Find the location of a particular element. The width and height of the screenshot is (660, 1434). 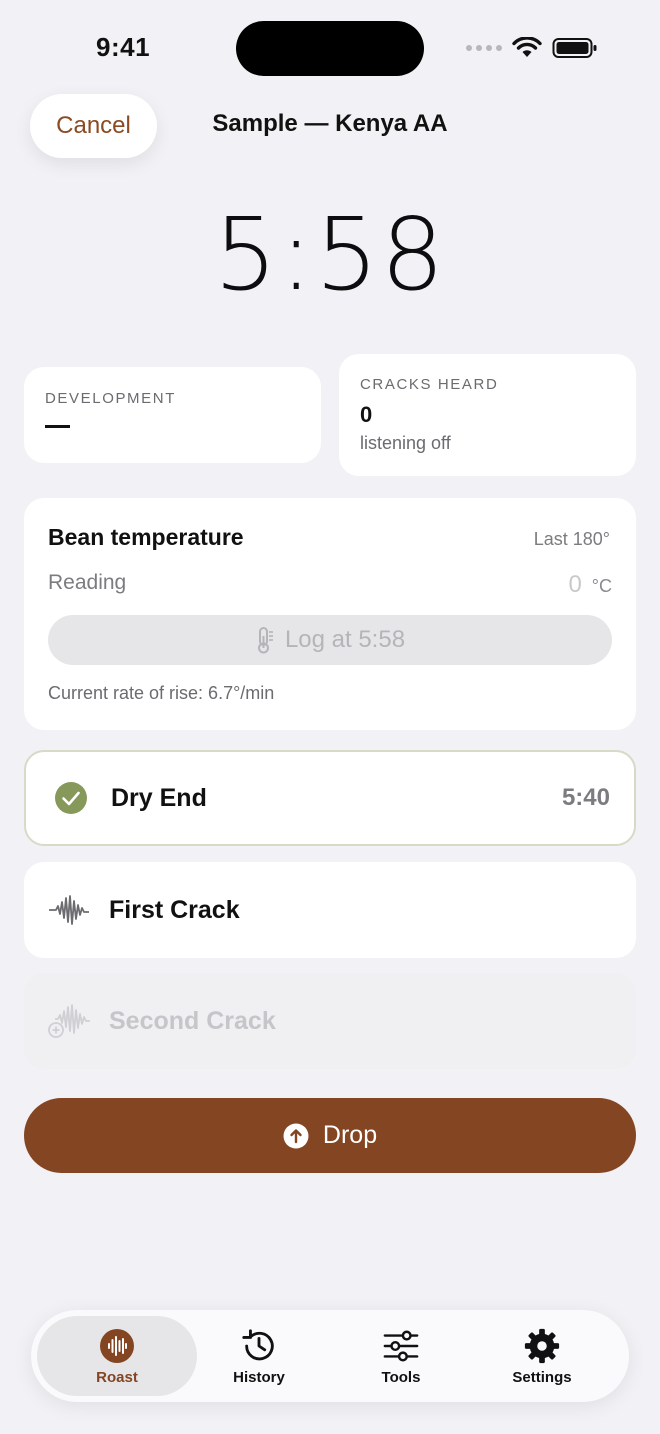

last-temperature: Last 180° is located at coordinates (571, 539).